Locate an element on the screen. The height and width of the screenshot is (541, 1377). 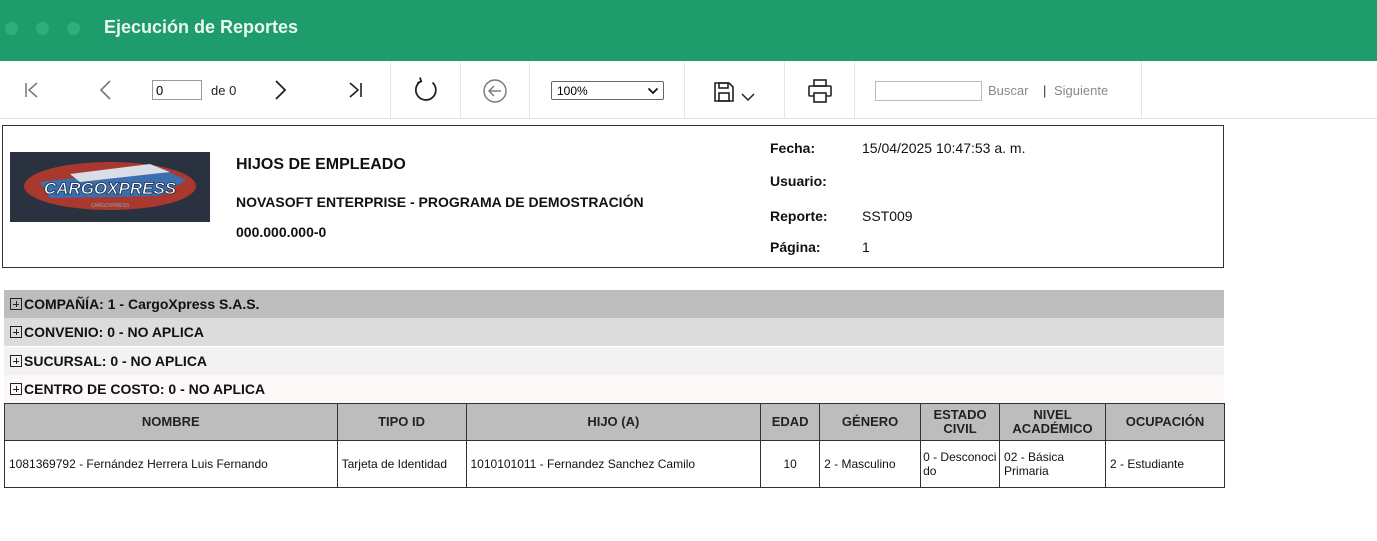
export-save-button is located at coordinates (734, 92).